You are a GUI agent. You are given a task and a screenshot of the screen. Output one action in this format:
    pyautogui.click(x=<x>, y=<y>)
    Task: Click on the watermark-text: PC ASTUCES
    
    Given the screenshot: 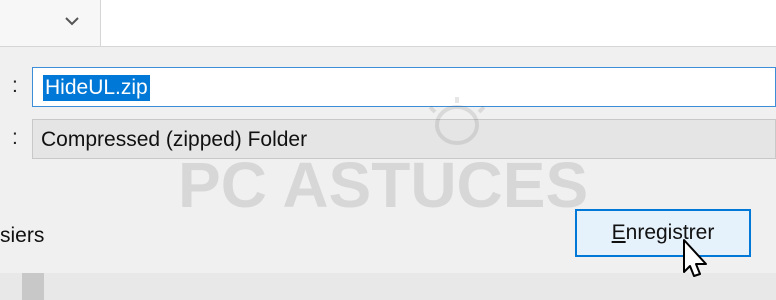 What is the action you would take?
    pyautogui.click(x=383, y=185)
    